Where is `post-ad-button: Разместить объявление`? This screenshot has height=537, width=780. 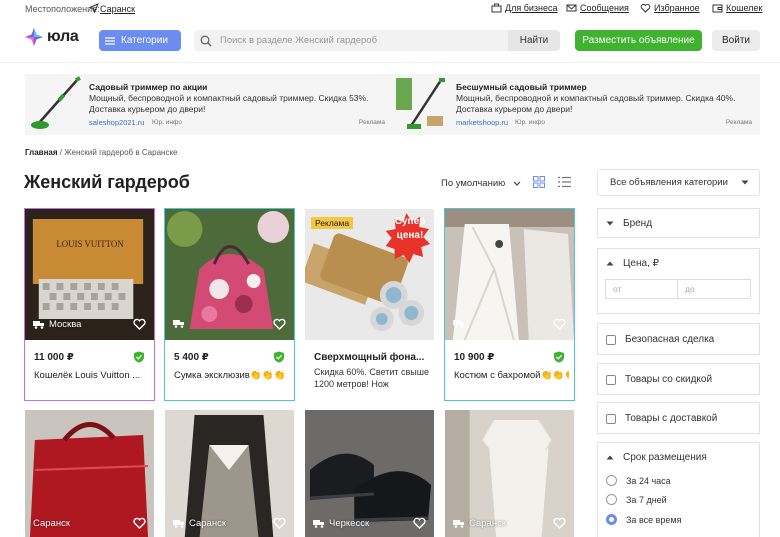 post-ad-button: Разместить объявление is located at coordinates (638, 40).